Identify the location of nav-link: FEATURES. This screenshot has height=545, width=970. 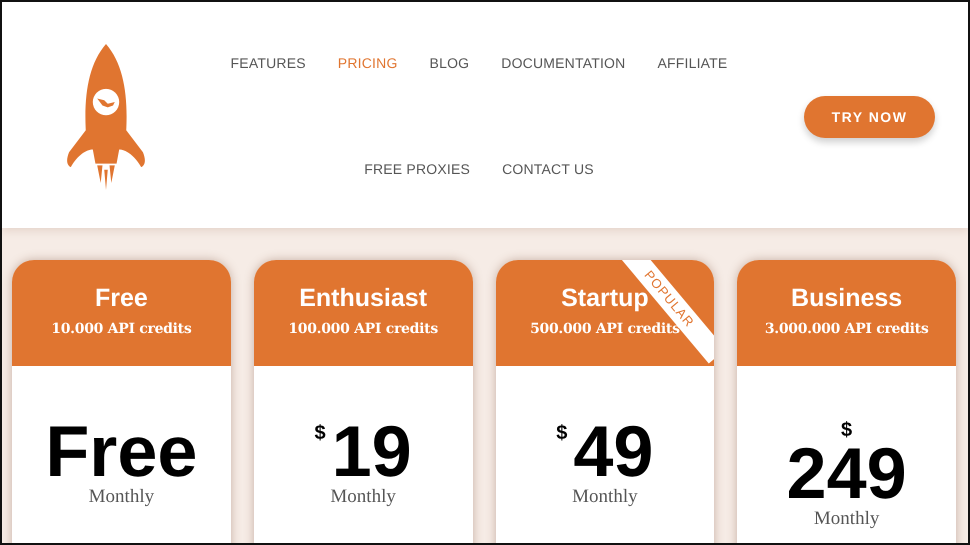
(268, 63).